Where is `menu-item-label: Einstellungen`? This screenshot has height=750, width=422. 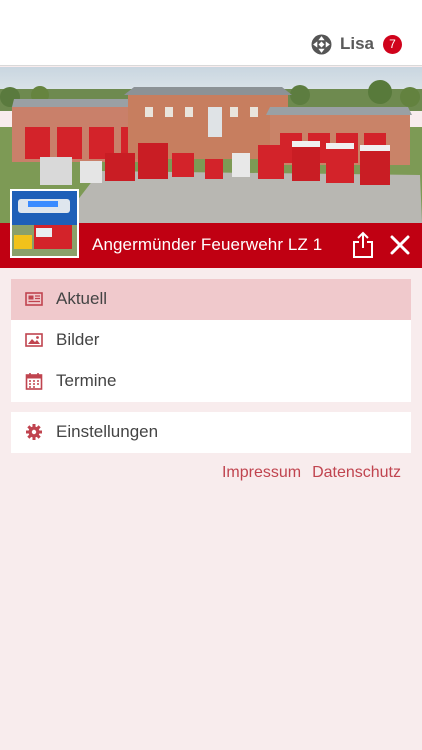 menu-item-label: Einstellungen is located at coordinates (107, 431).